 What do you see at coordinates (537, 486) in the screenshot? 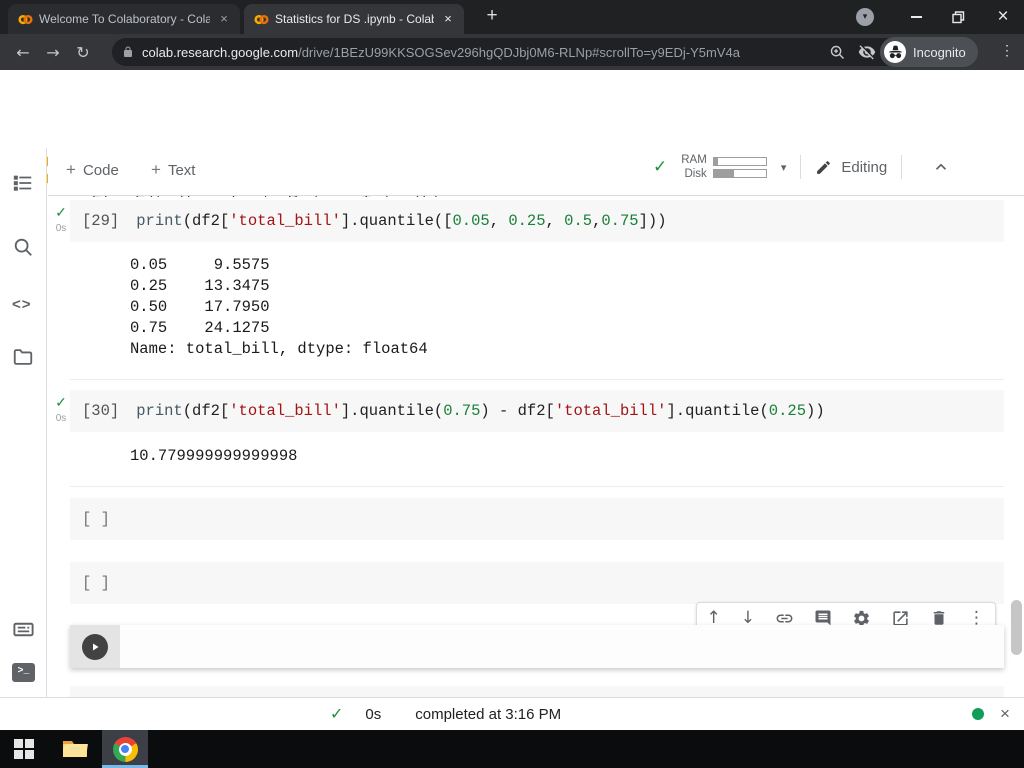
I see `cell-divider` at bounding box center [537, 486].